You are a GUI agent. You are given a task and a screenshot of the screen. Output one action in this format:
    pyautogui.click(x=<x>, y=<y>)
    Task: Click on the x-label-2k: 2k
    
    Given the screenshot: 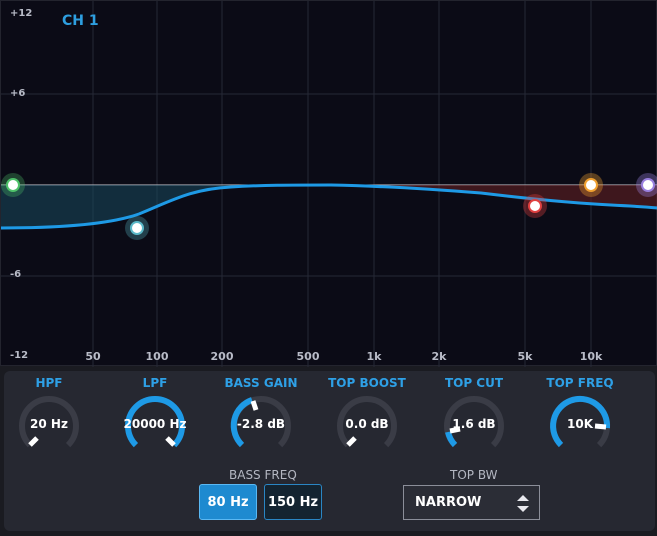 What is the action you would take?
    pyautogui.click(x=439, y=356)
    